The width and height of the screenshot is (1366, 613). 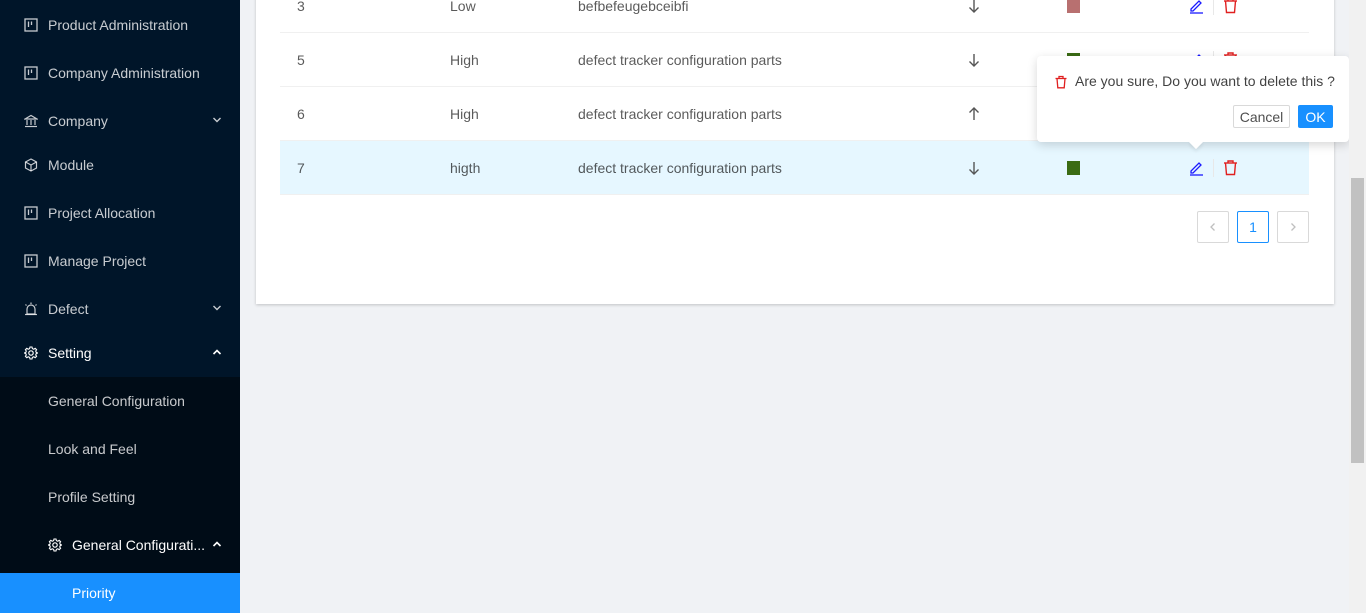 I want to click on menu-label: Module, so click(x=71, y=165).